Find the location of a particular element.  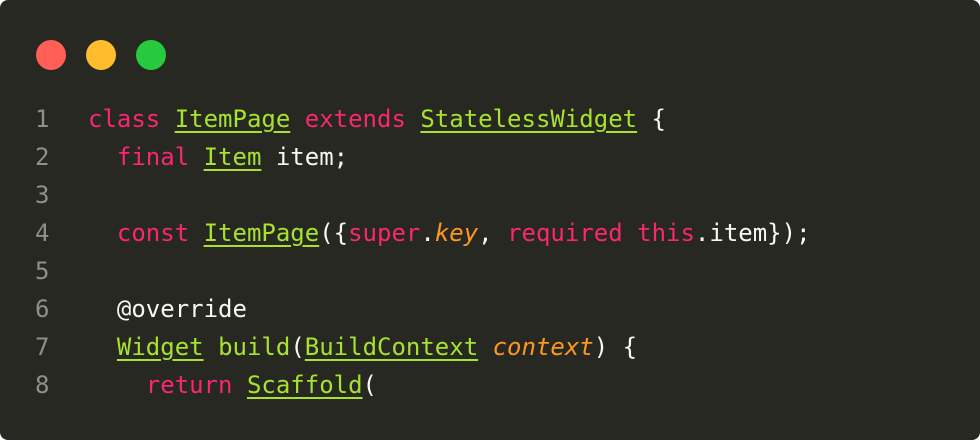

minimize-window-dot is located at coordinates (101, 55).